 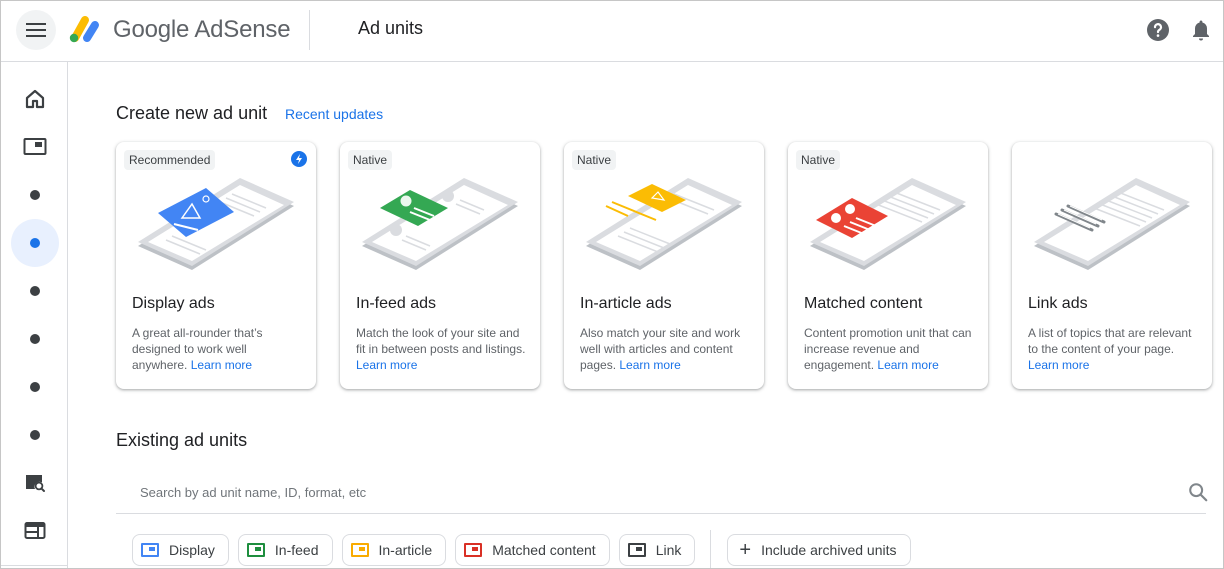 I want to click on existing-section-heading: Existing ad units, so click(x=182, y=440).